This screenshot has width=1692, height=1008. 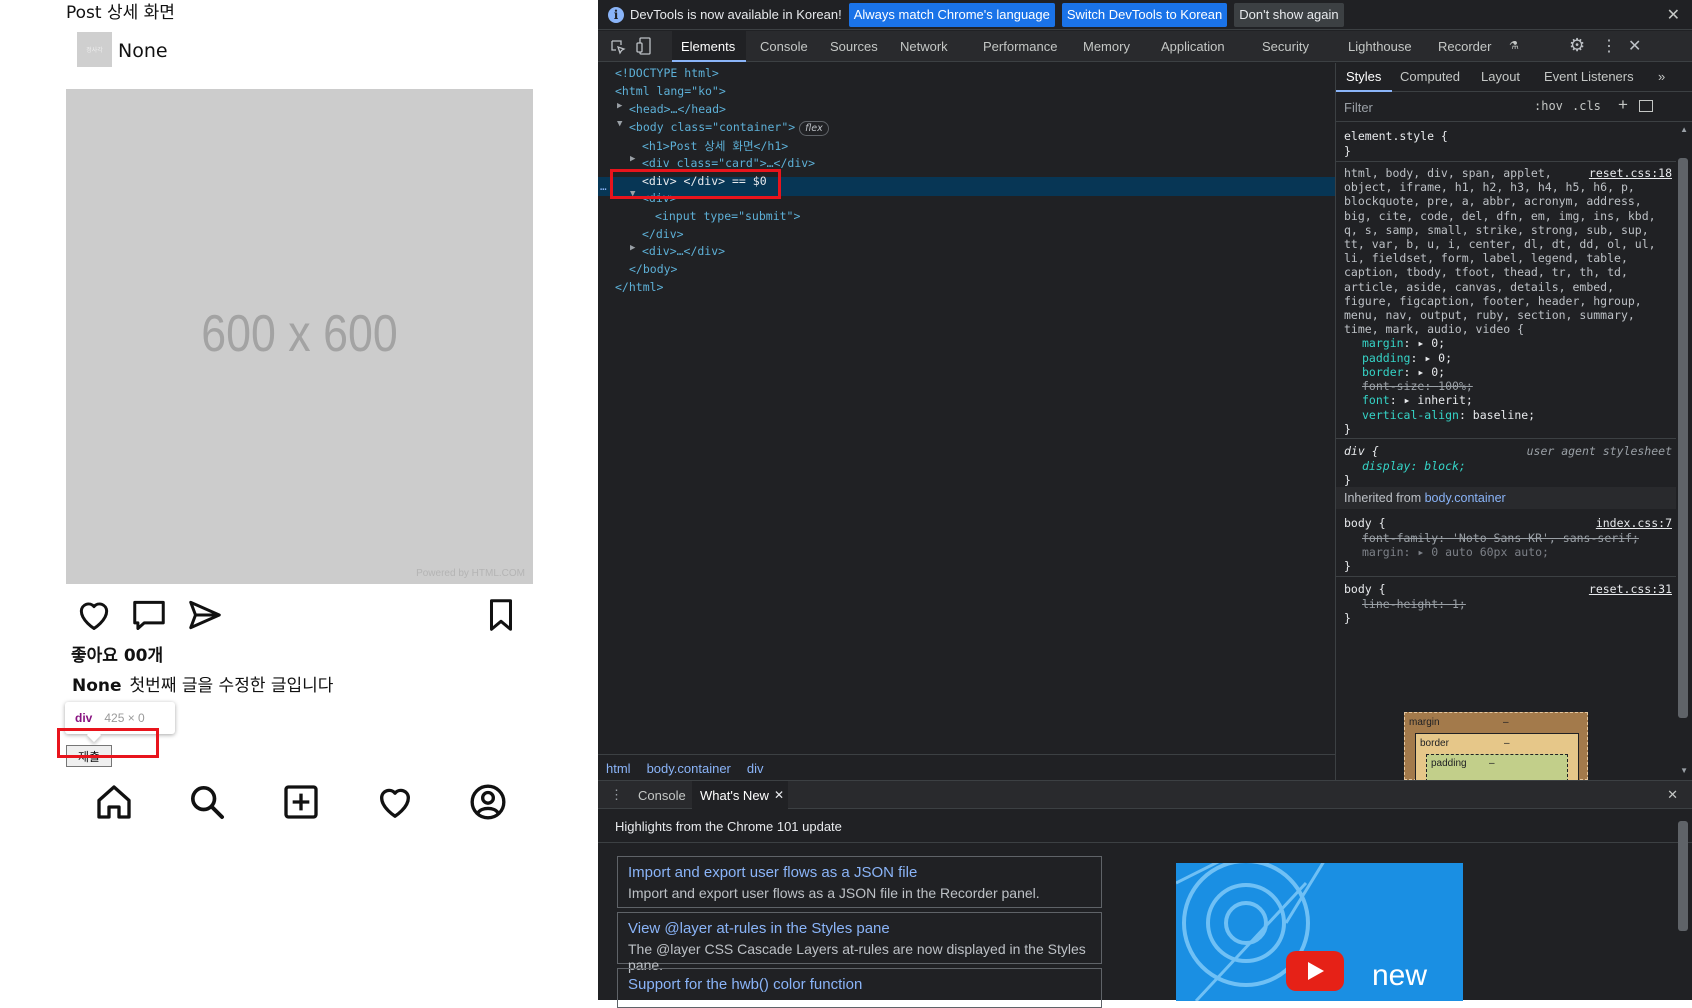 What do you see at coordinates (653, 269) in the screenshot?
I see `dom-body-close: </body>` at bounding box center [653, 269].